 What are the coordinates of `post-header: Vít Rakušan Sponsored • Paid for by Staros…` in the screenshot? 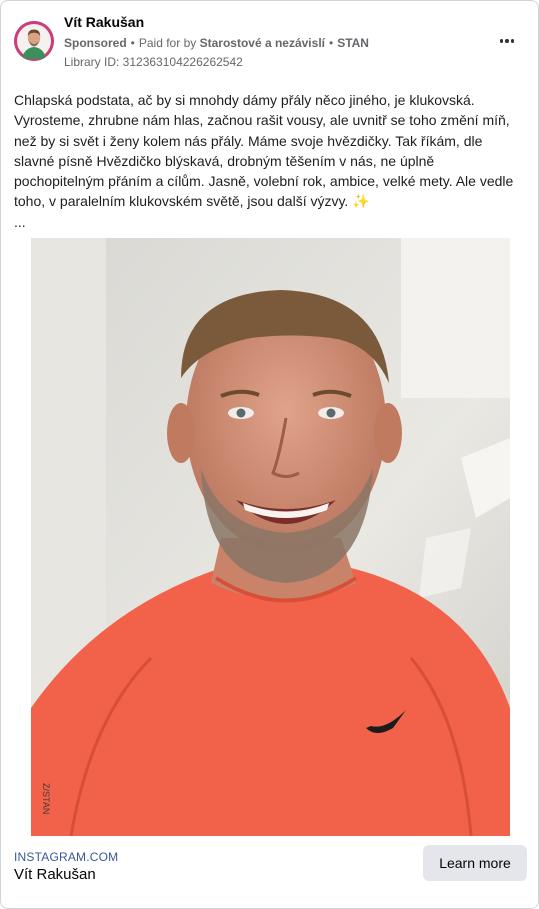 It's located at (269, 41).